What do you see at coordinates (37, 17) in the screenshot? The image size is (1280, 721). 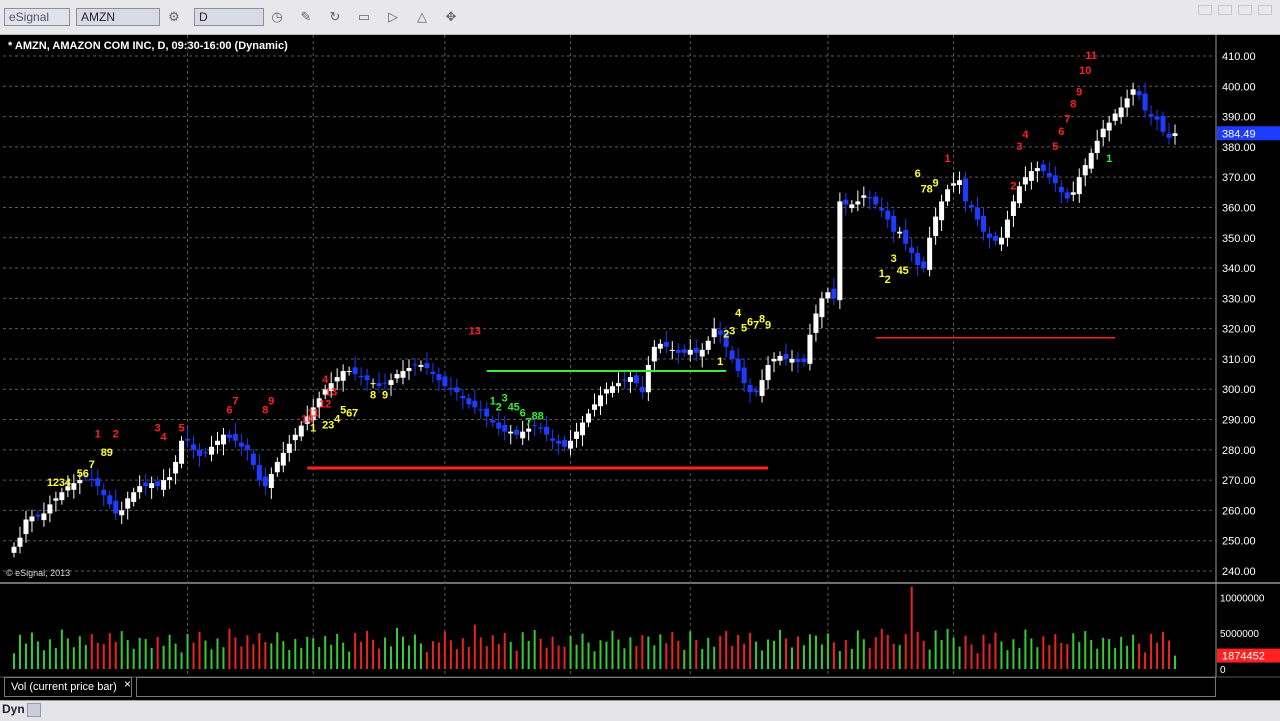 I see `app-label: eSignal` at bounding box center [37, 17].